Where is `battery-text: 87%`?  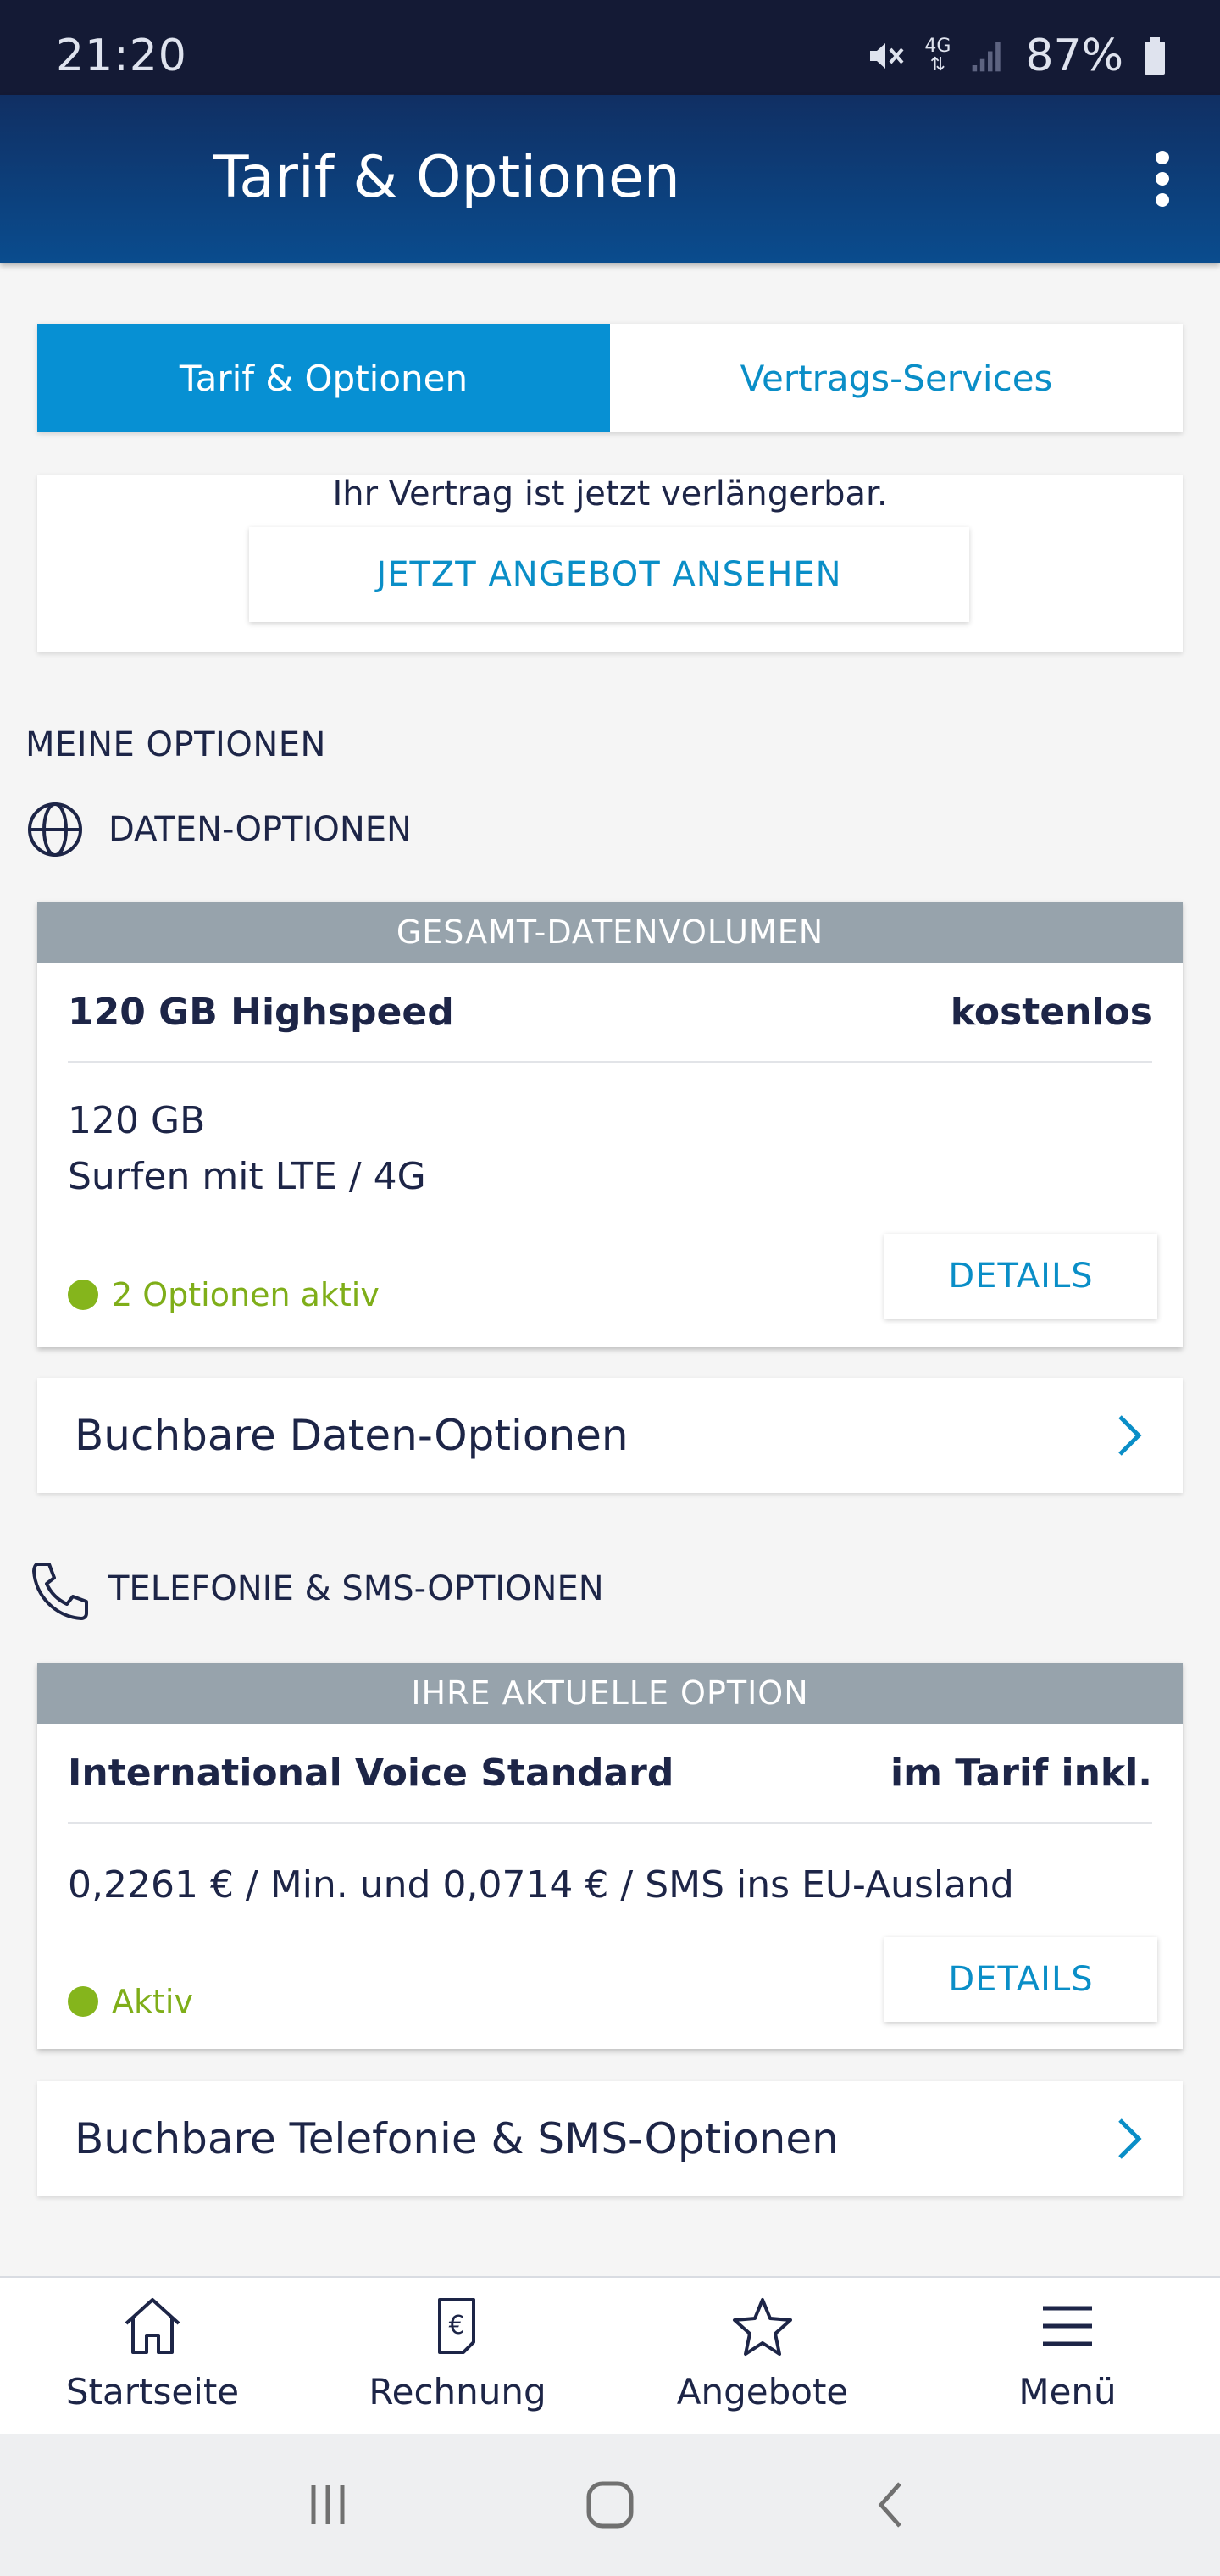 battery-text: 87% is located at coordinates (1074, 56).